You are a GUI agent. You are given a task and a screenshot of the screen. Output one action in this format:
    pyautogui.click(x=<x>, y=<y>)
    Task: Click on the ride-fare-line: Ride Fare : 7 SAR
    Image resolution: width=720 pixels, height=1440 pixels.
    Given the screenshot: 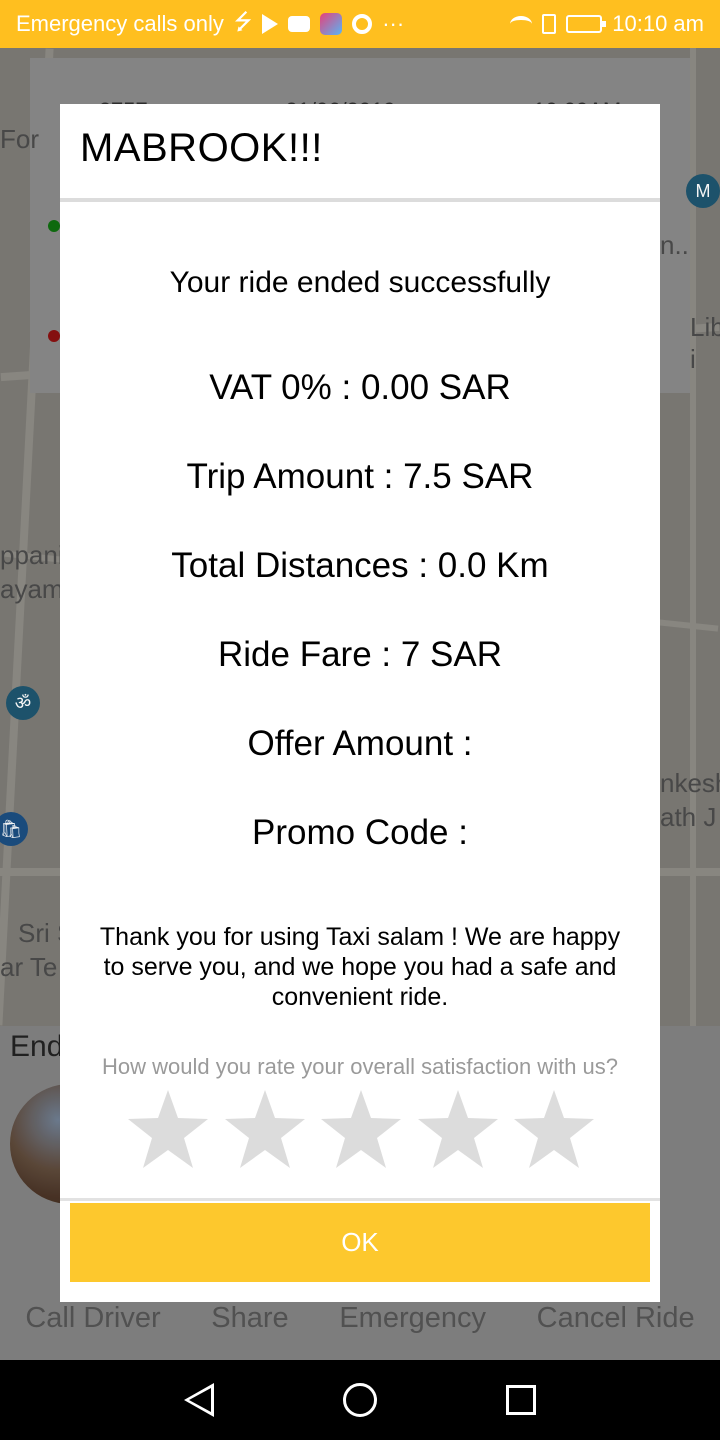 What is the action you would take?
    pyautogui.click(x=360, y=654)
    